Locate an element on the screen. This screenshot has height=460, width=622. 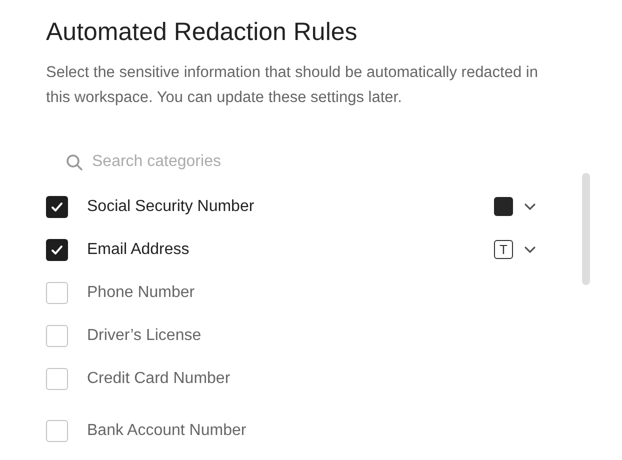
category-label: Credit Card Number is located at coordinates (158, 379).